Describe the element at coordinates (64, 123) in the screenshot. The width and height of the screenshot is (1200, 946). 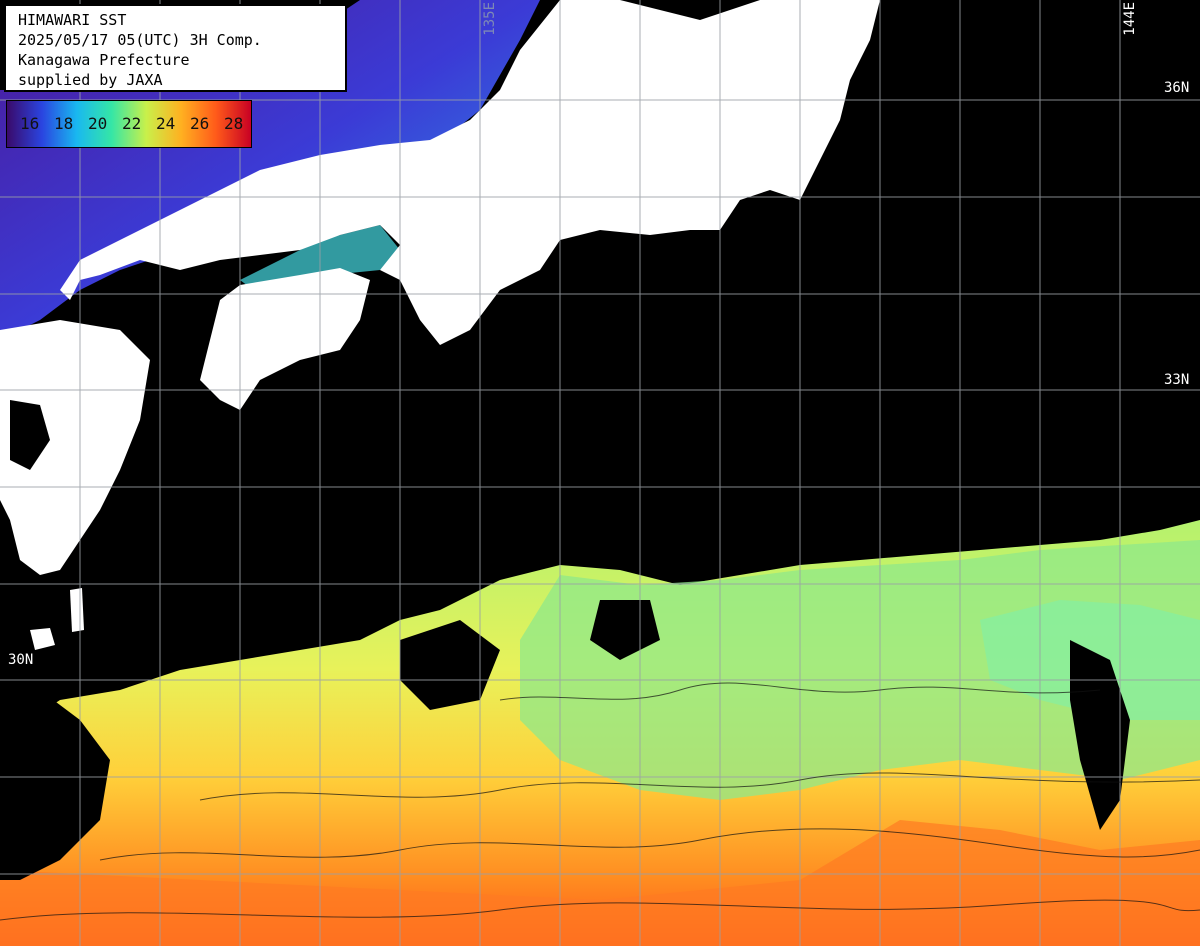
I see `colorbar-tick: 18` at that location.